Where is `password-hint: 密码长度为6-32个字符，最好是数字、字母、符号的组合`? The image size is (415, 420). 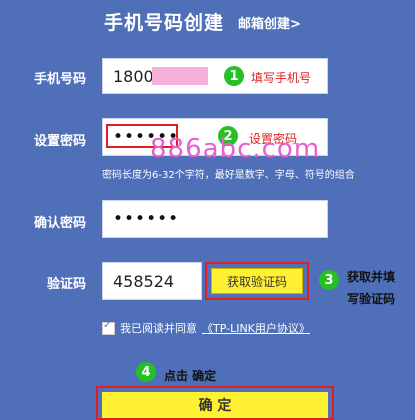
password-hint: 密码长度为6-32个字符，最好是数字、字母、符号的组合 is located at coordinates (228, 175).